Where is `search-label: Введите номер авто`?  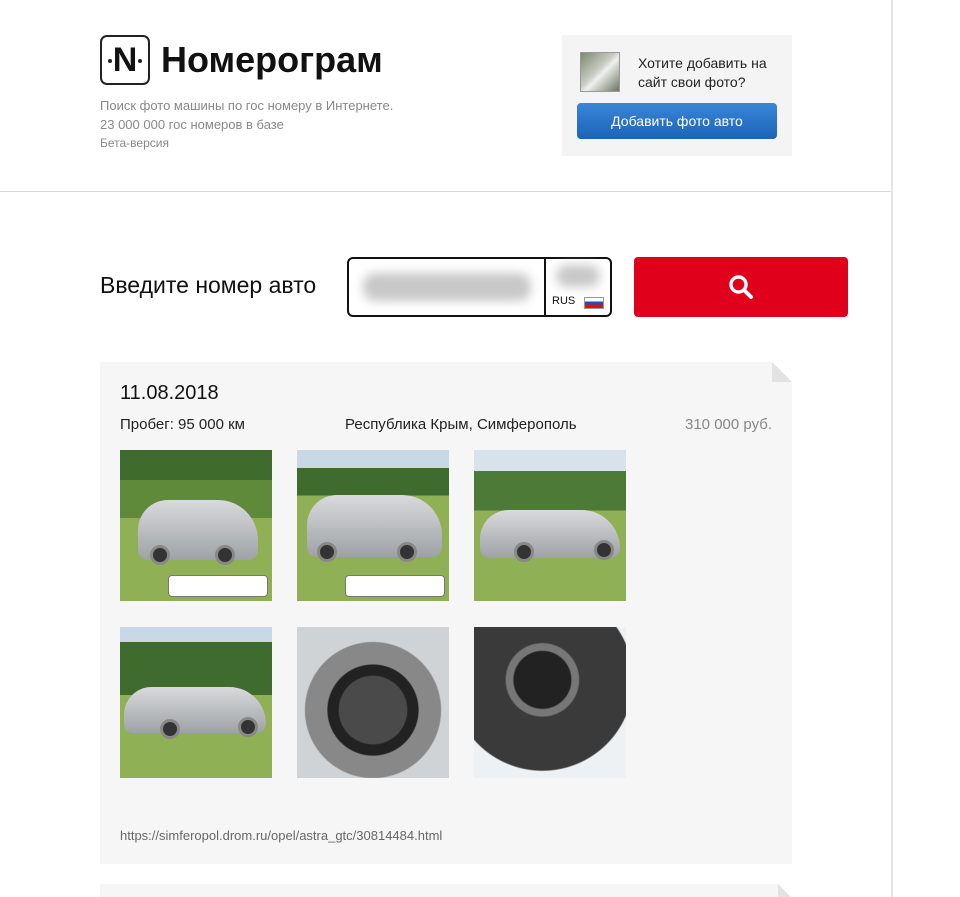 search-label: Введите номер авто is located at coordinates (208, 285).